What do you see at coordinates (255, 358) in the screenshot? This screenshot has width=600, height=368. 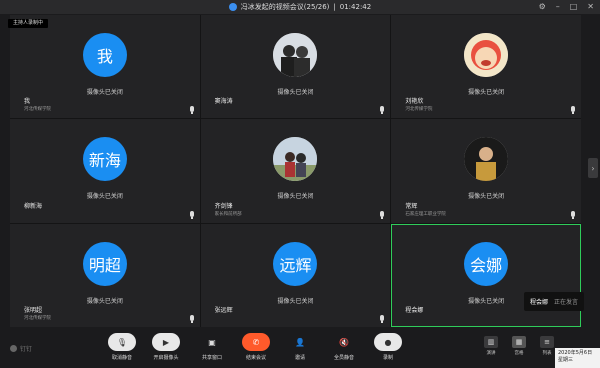 I see `end-meeting-label: 结束会议` at bounding box center [255, 358].